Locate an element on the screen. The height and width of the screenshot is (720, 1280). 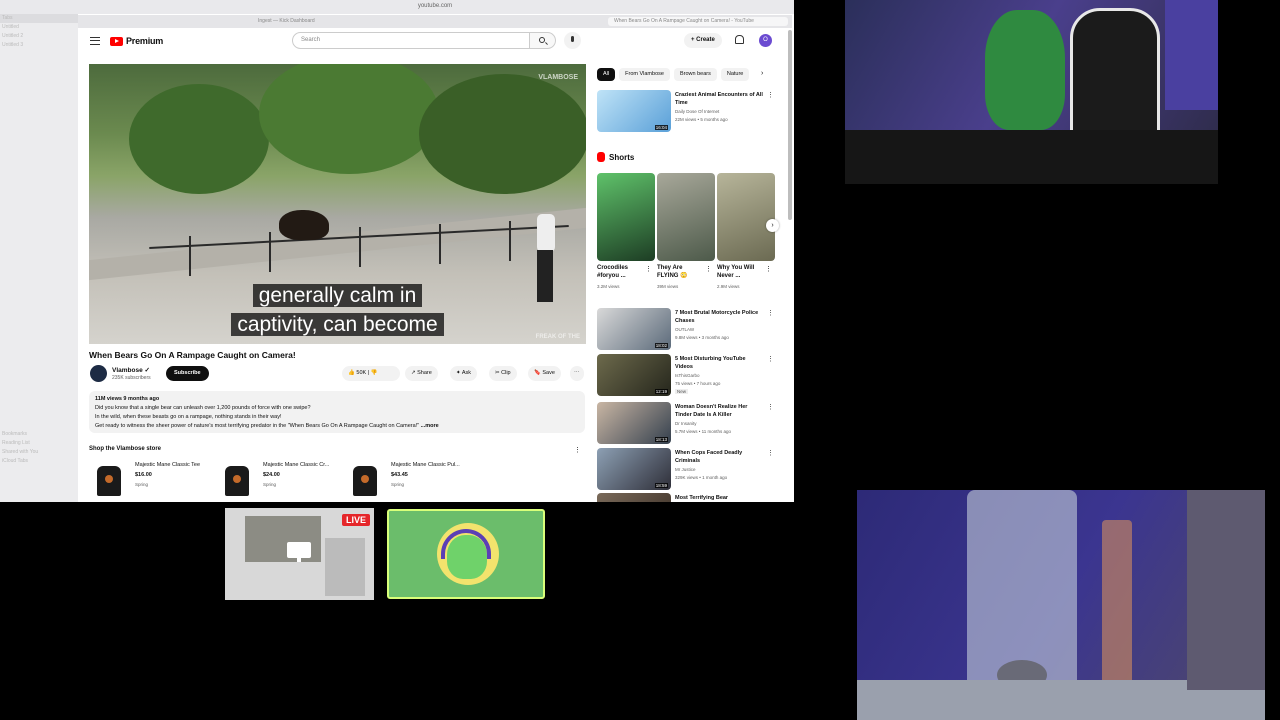
clip-label: Clip is located at coordinates (506, 373).